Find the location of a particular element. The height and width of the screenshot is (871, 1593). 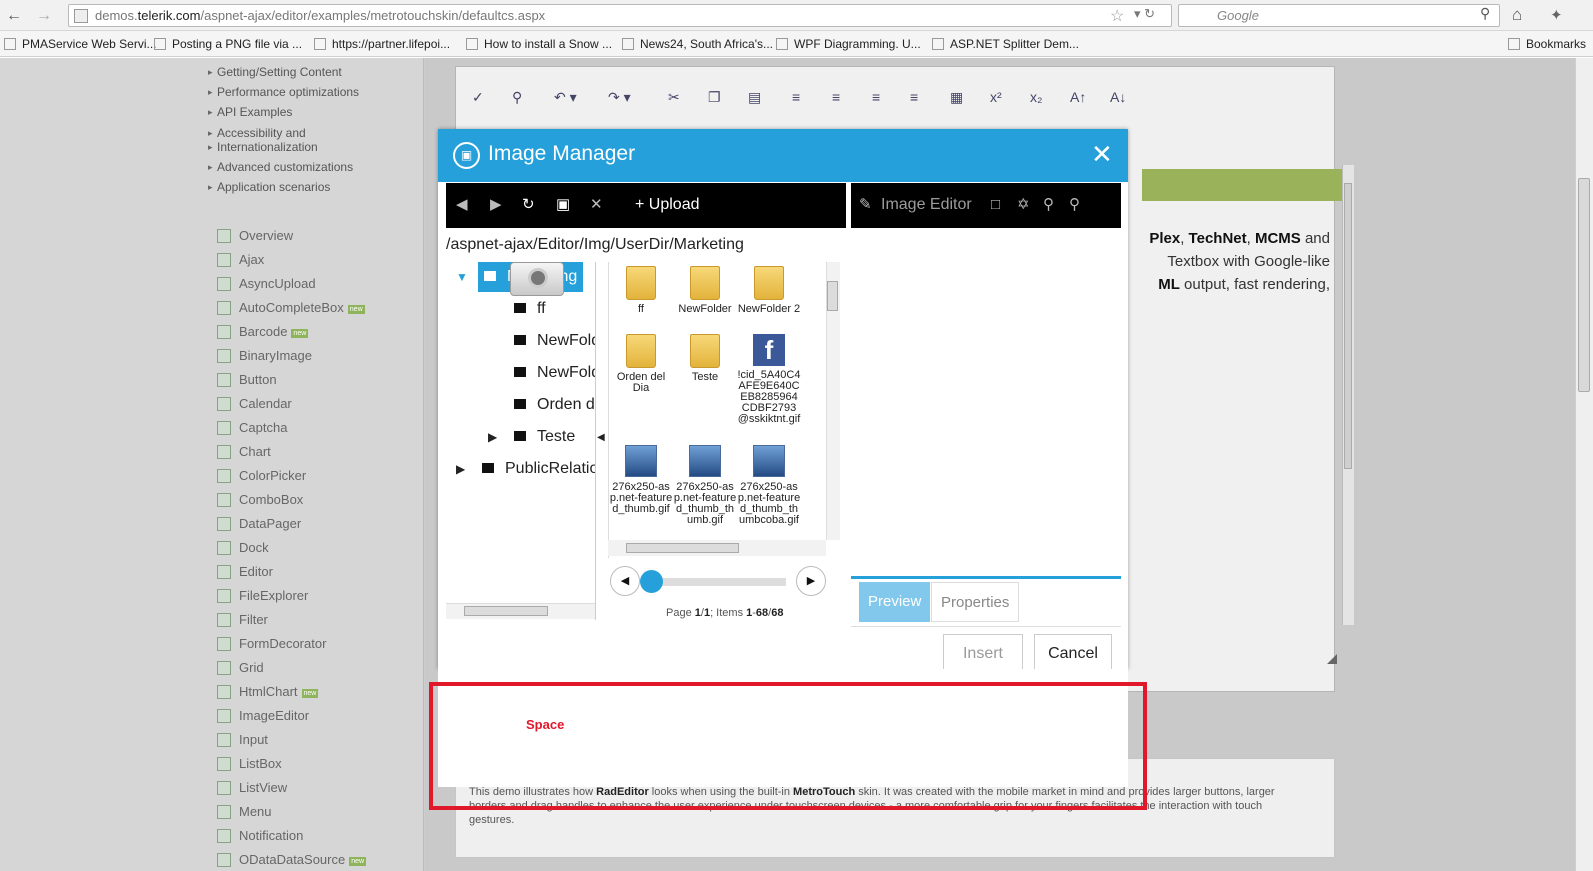

file-list-hscroll-thumb is located at coordinates (682, 548).